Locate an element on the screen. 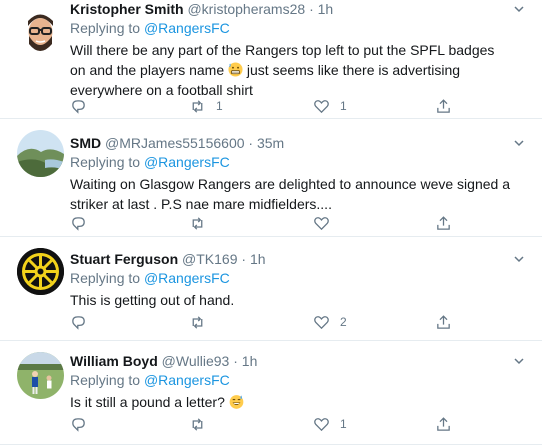  author-handle: @Wullie93 is located at coordinates (196, 361).